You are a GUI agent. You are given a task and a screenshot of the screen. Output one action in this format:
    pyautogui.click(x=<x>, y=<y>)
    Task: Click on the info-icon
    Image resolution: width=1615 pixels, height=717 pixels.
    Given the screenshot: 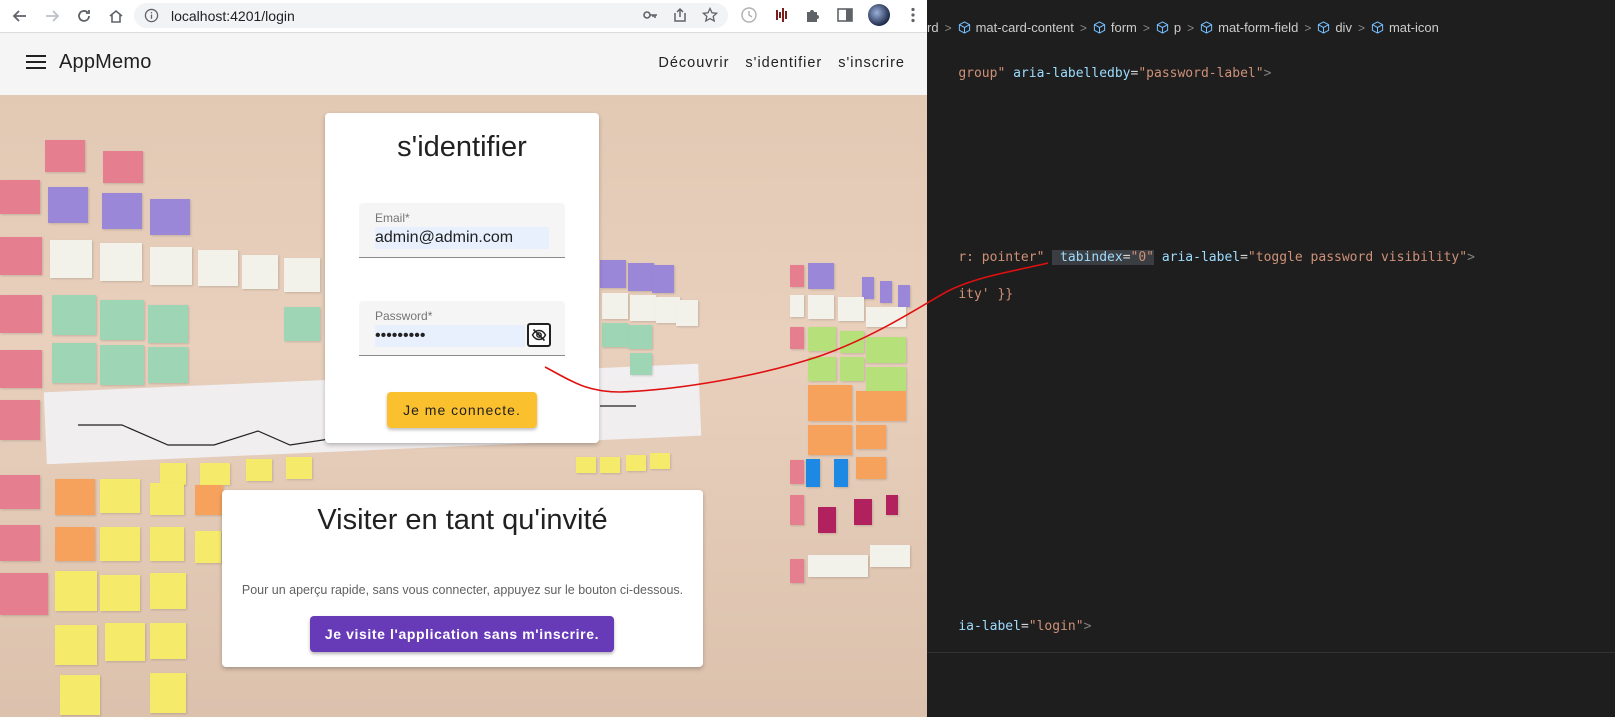 What is the action you would take?
    pyautogui.click(x=151, y=15)
    